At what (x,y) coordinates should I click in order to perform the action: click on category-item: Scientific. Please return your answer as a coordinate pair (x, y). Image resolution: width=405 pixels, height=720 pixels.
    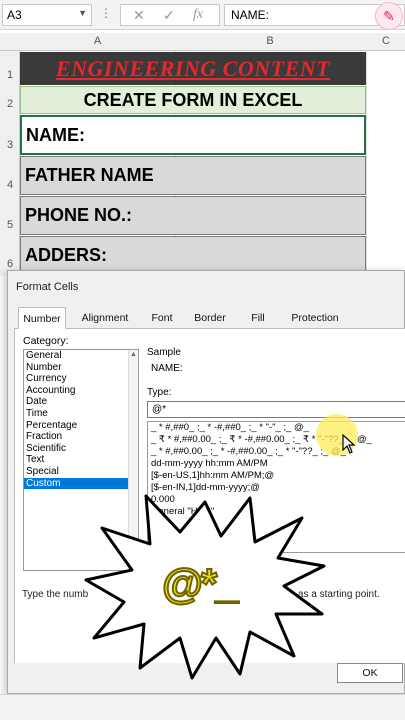
    Looking at the image, I should click on (81, 449).